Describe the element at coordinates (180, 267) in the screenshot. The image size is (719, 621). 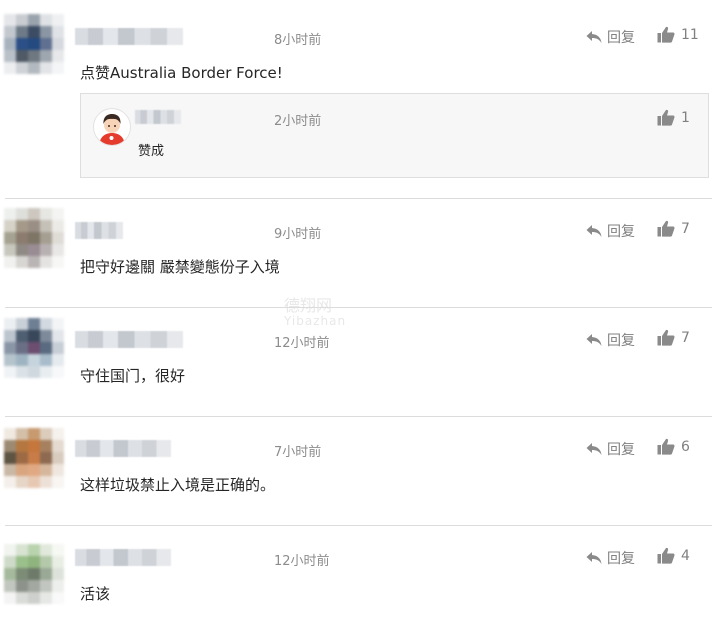
I see `comment-text: 把守好邊關 嚴禁變態份子入境` at that location.